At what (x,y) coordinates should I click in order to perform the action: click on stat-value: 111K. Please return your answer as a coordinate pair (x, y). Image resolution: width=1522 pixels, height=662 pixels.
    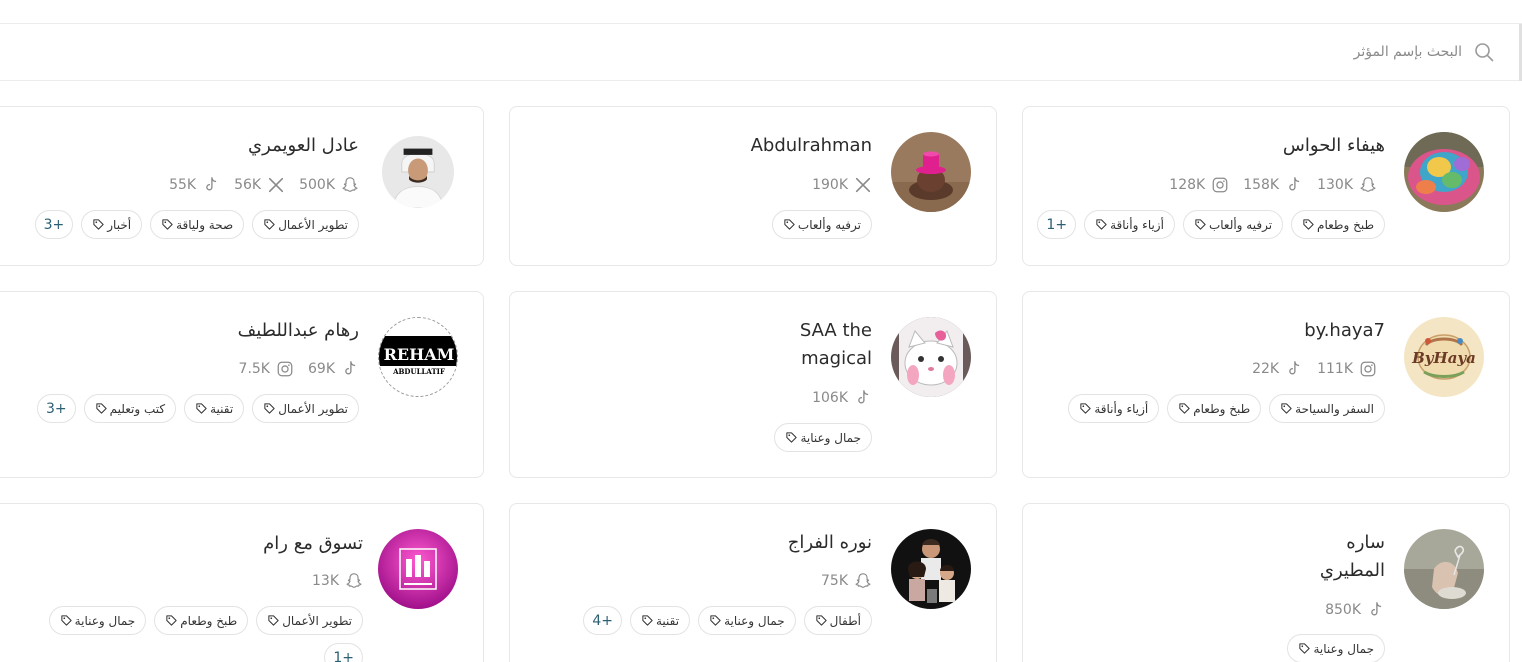
    Looking at the image, I should click on (1335, 369).